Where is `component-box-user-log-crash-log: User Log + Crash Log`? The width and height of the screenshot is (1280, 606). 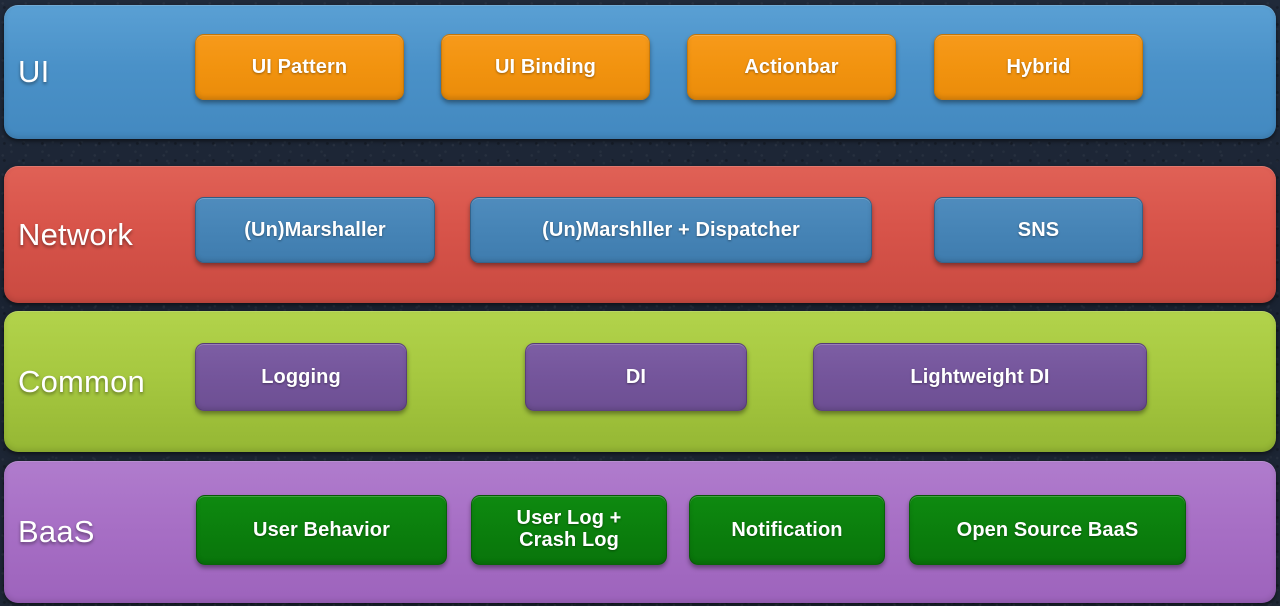 component-box-user-log-crash-log: User Log + Crash Log is located at coordinates (569, 530).